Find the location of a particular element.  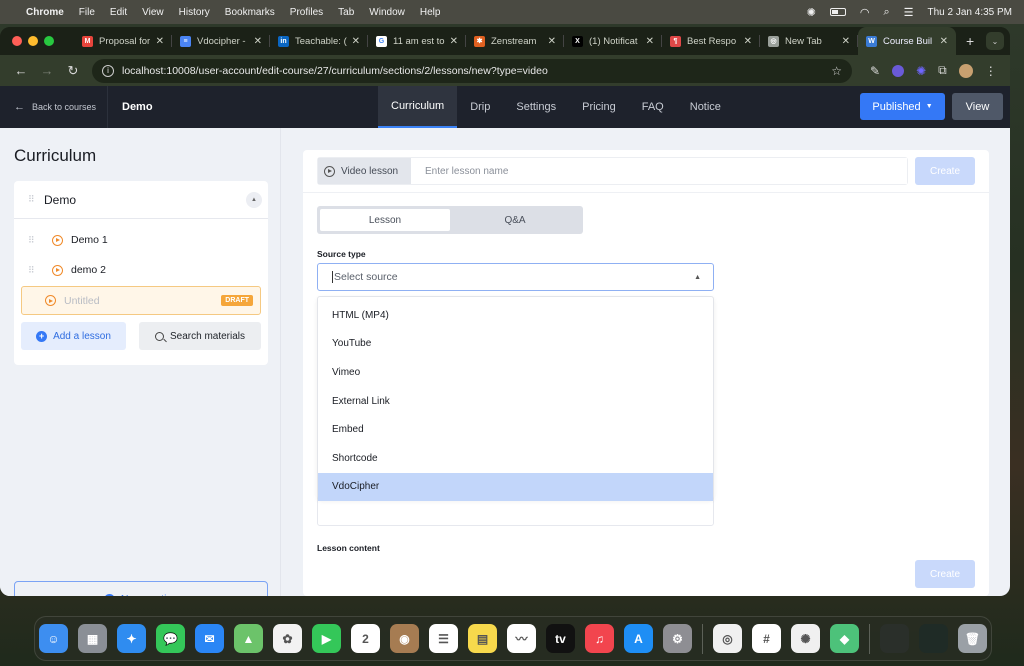

segment-lesson: Lesson is located at coordinates (385, 220).